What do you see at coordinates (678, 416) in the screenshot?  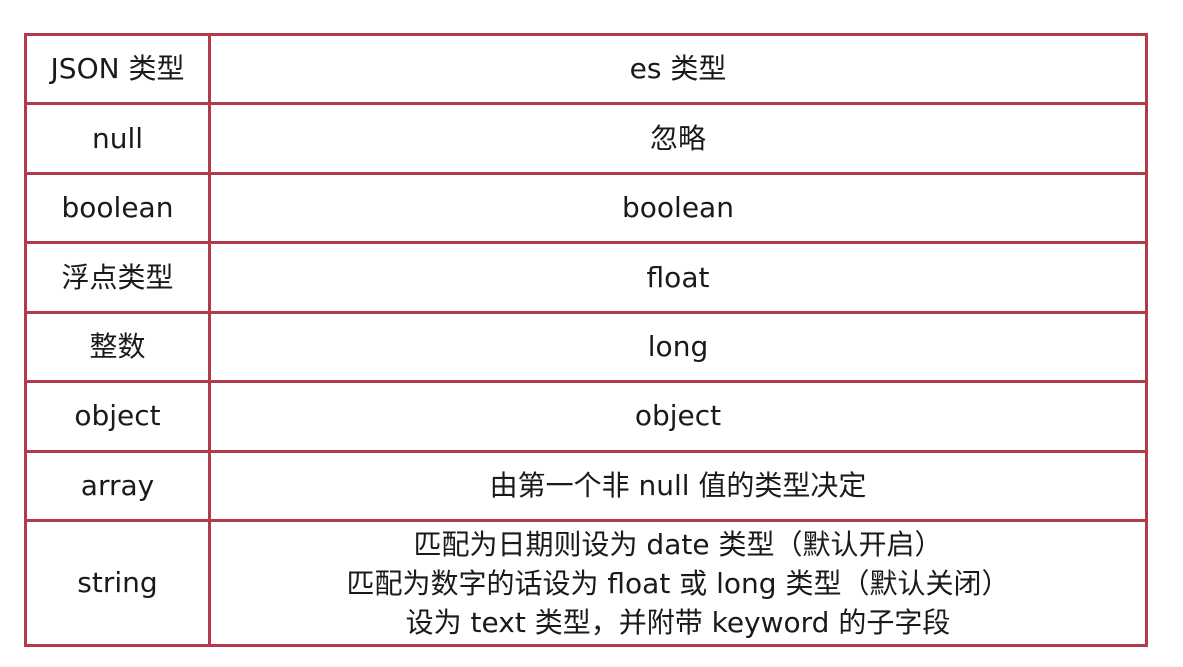 I see `es-type-cell: object` at bounding box center [678, 416].